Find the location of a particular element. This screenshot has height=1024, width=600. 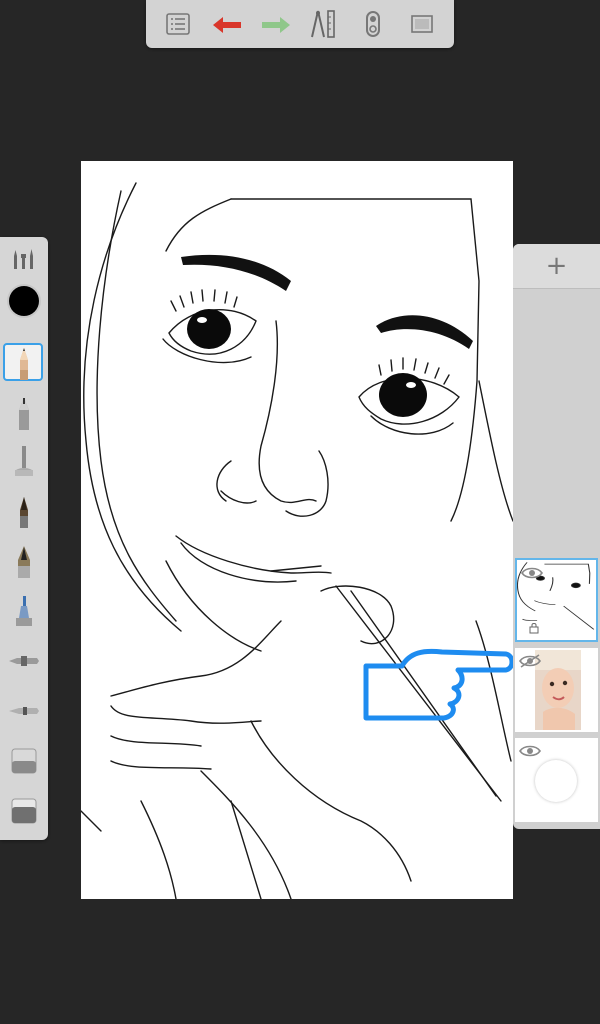

hard-eraser is located at coordinates (24, 761).